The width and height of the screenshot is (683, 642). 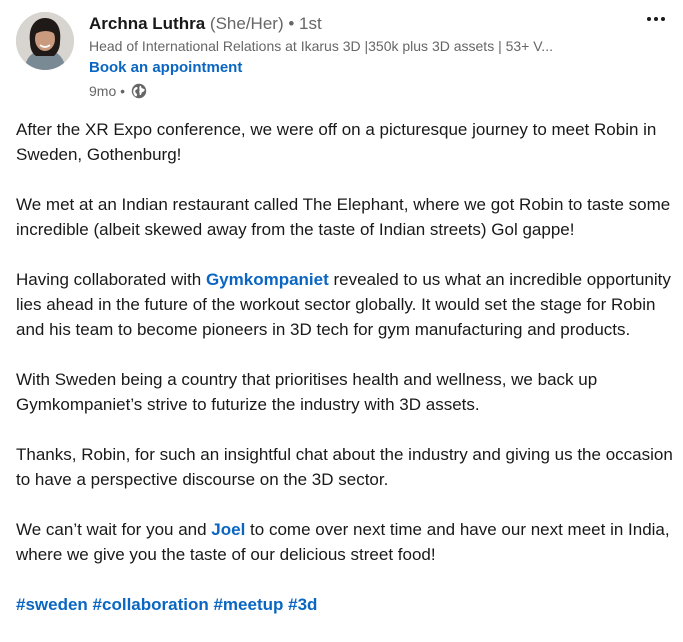 What do you see at coordinates (107, 91) in the screenshot?
I see `post-time: 9mo •` at bounding box center [107, 91].